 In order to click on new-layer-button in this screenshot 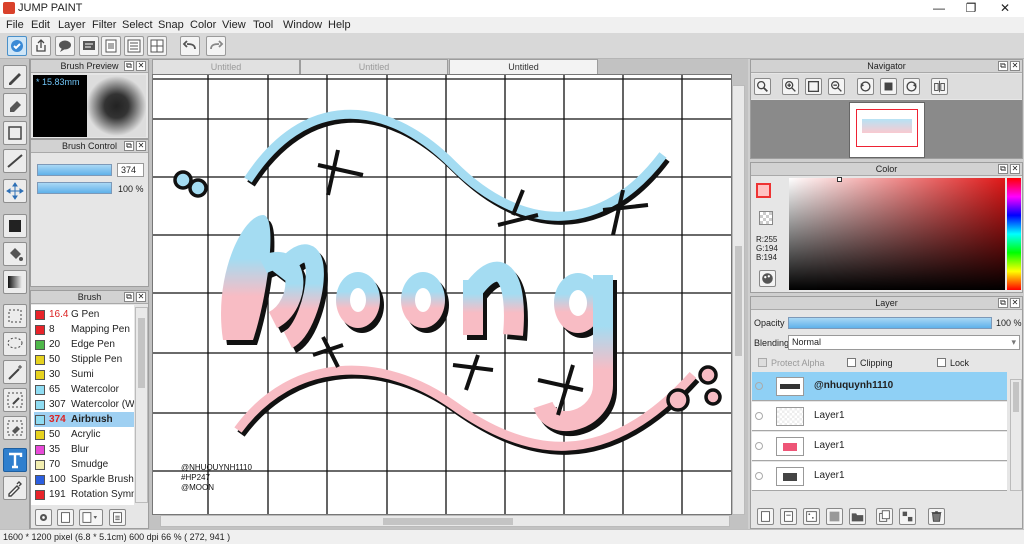, I will do `click(765, 516)`.